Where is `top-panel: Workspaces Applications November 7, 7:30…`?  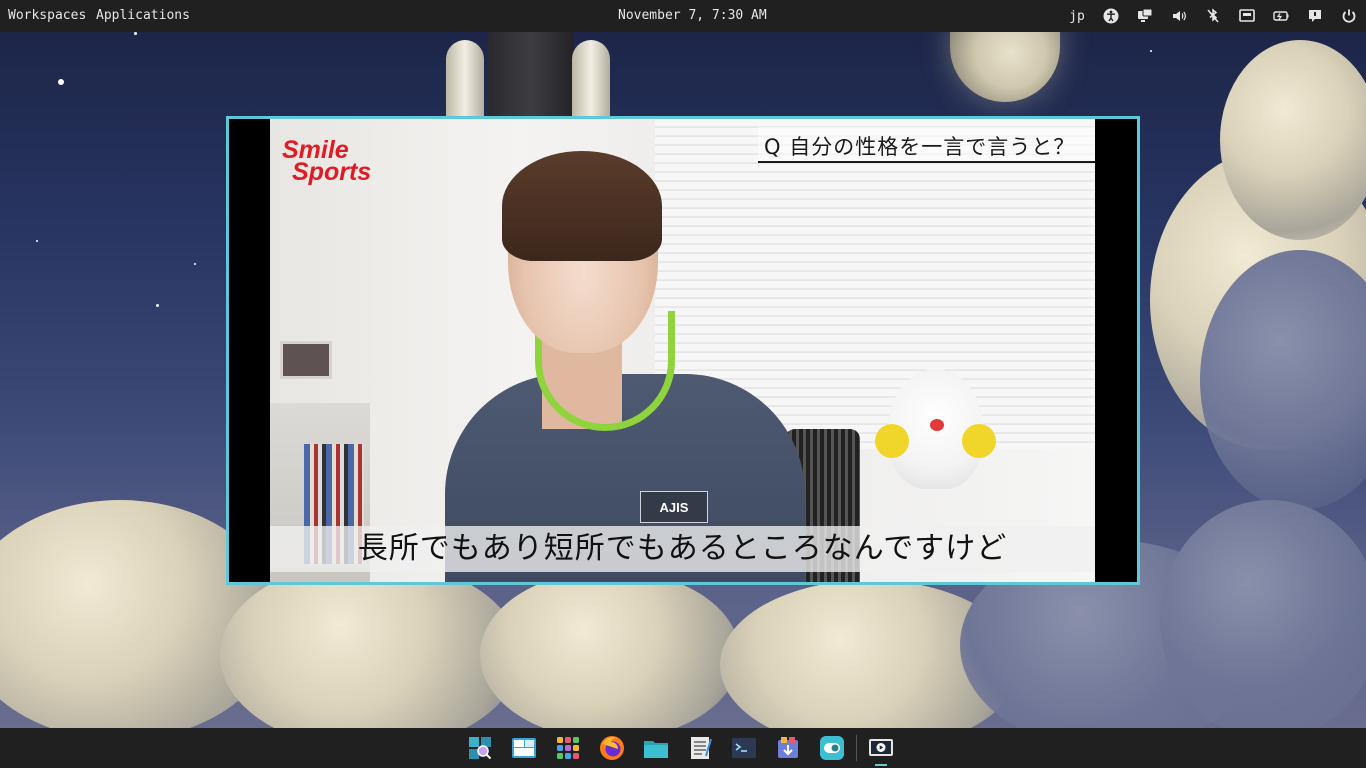 top-panel: Workspaces Applications November 7, 7:30… is located at coordinates (683, 16).